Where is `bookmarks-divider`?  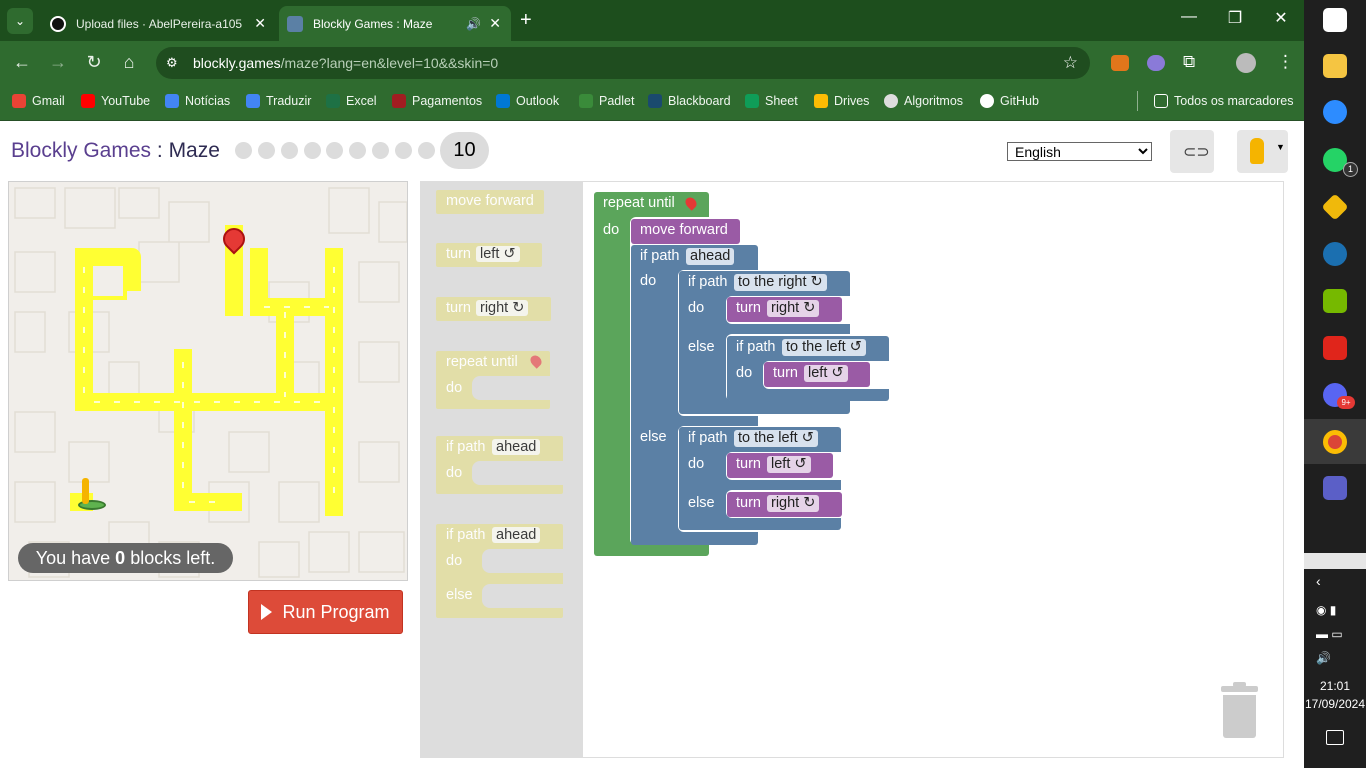 bookmarks-divider is located at coordinates (1137, 101).